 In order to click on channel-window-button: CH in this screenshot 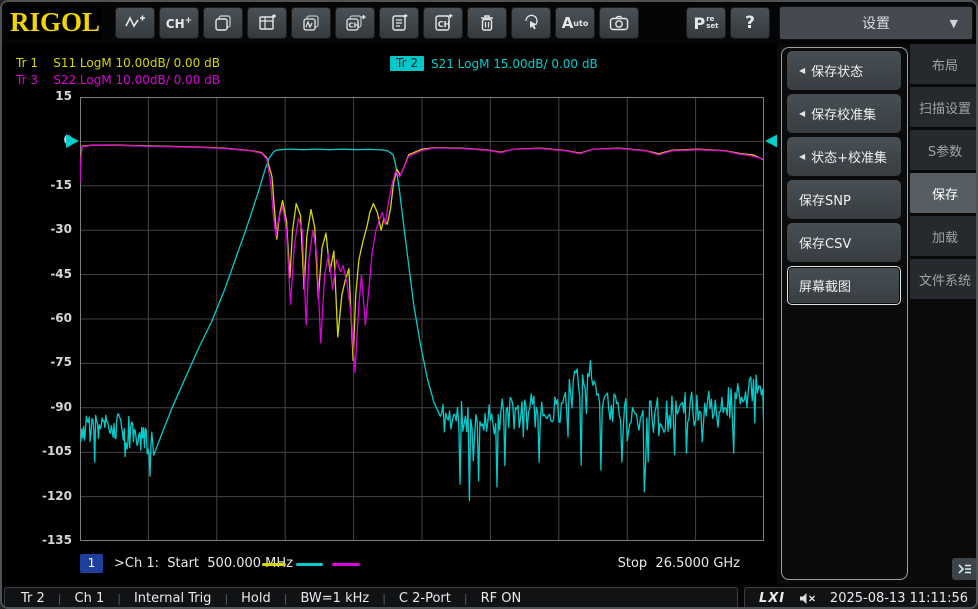, I will do `click(355, 23)`.